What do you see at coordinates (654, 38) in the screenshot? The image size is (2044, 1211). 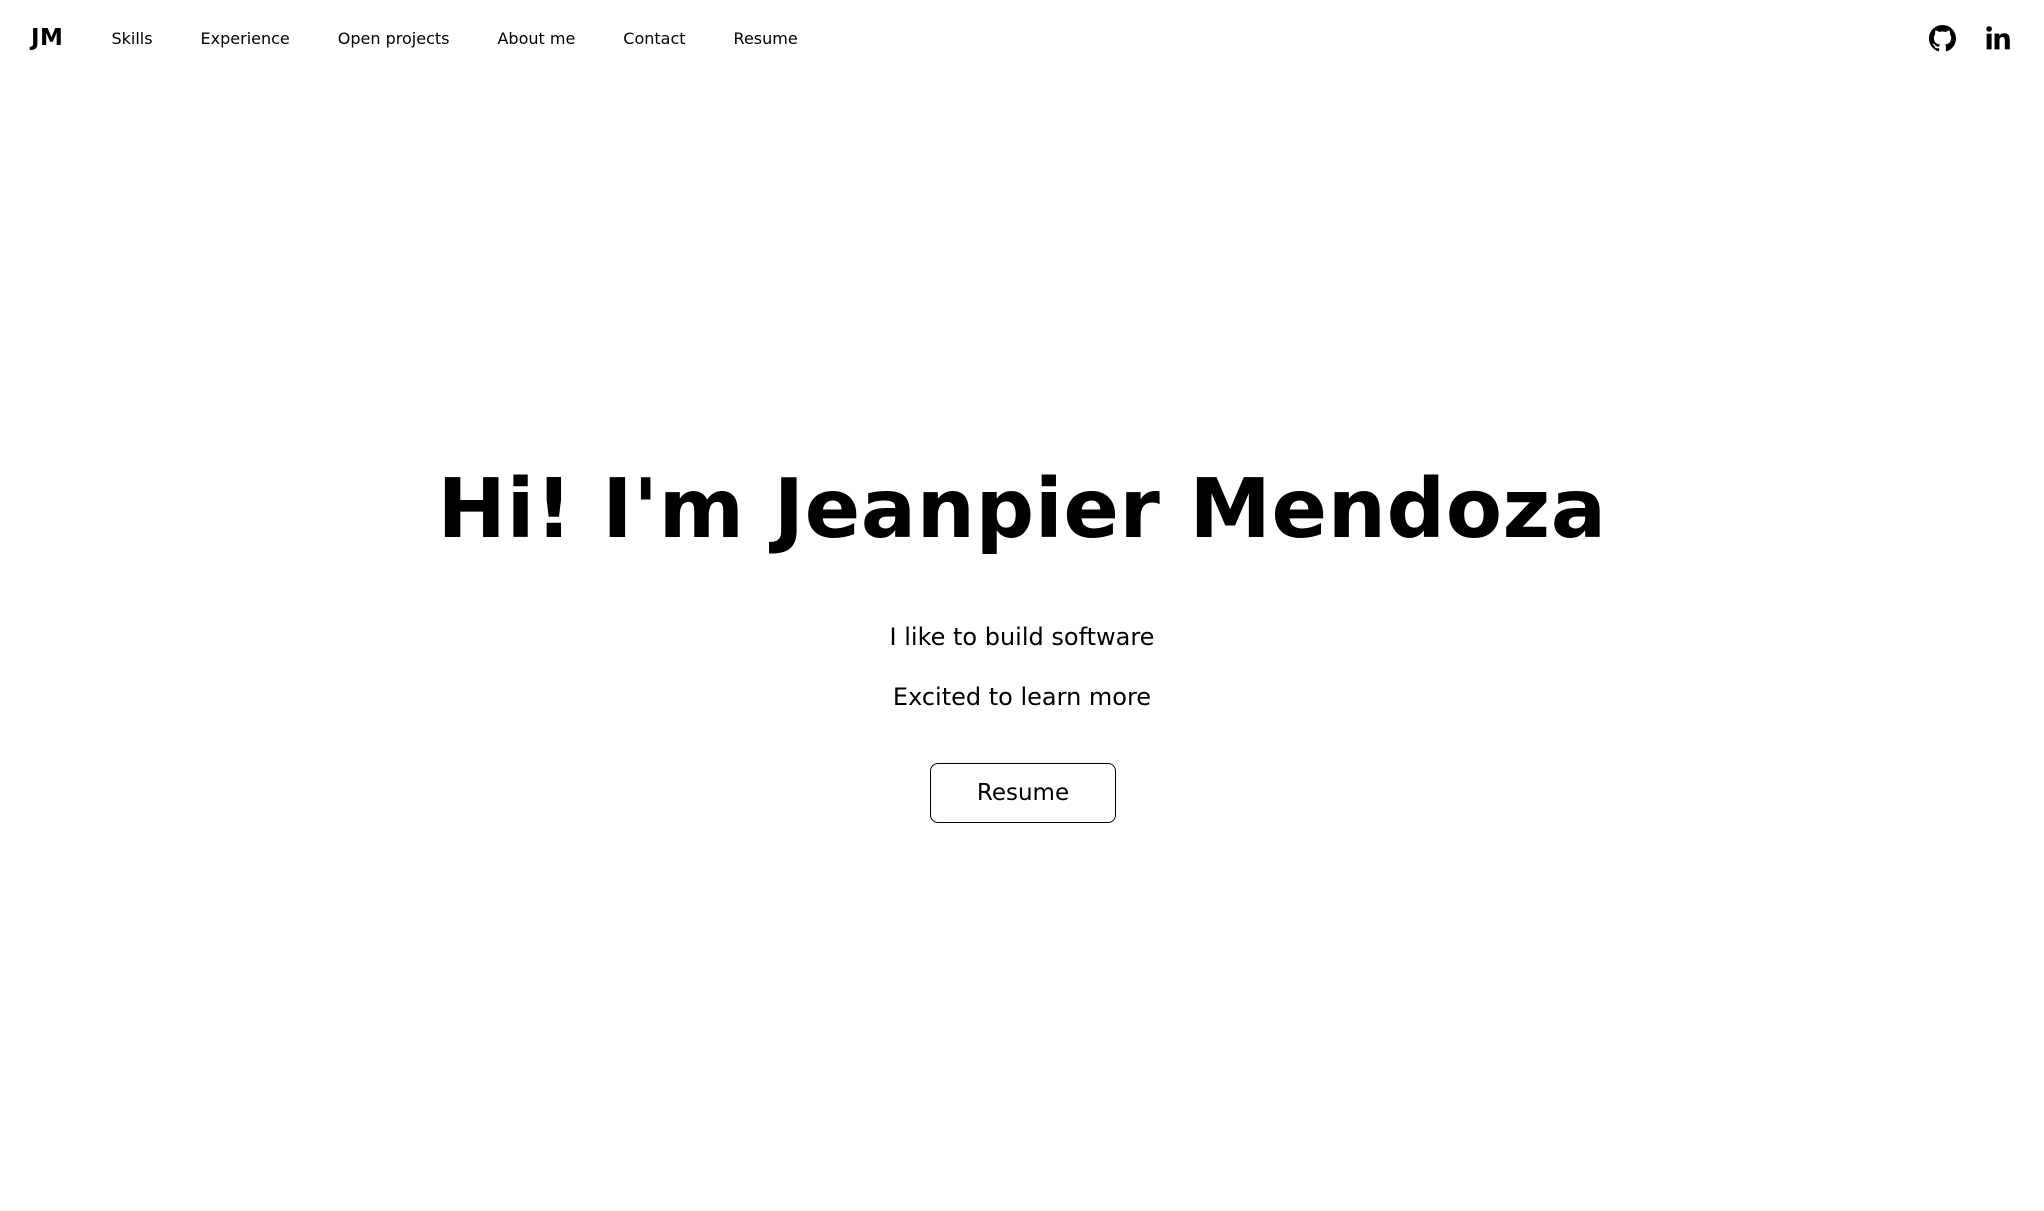 I see `nav-link-contact: Contact` at bounding box center [654, 38].